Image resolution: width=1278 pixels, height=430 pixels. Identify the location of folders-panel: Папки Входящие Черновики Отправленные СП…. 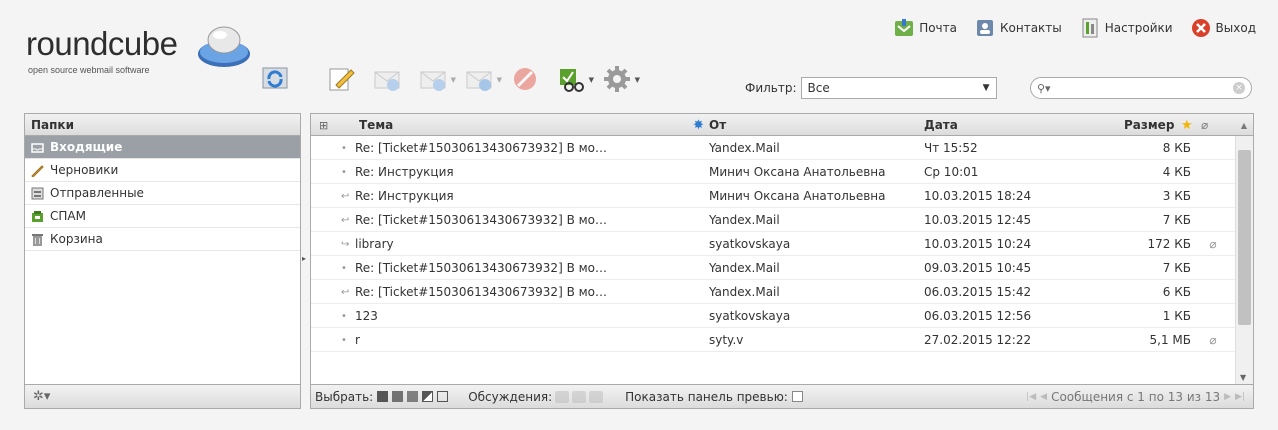
(162, 261).